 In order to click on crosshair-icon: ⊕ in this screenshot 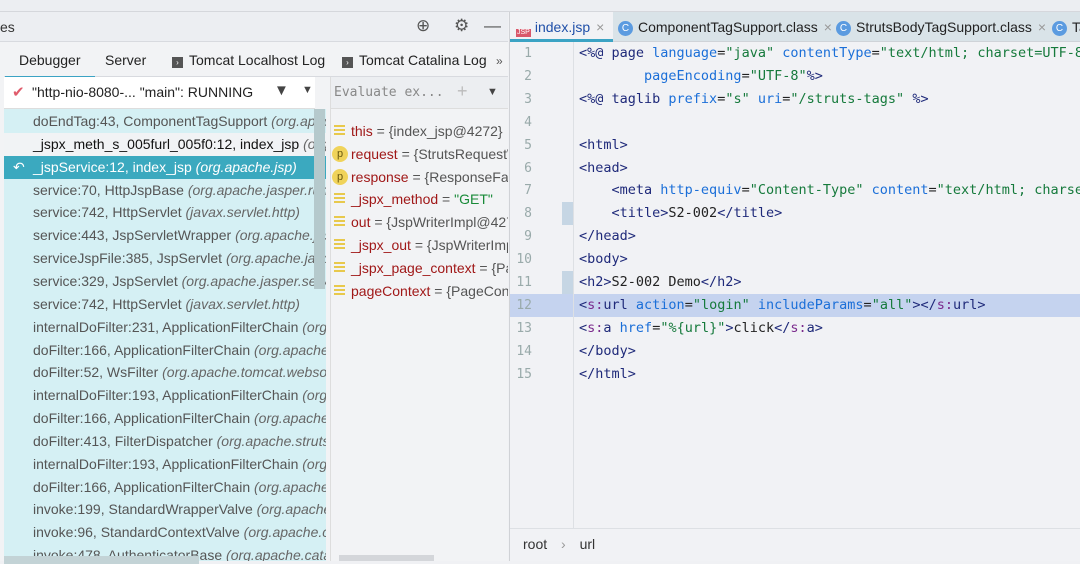, I will do `click(423, 26)`.